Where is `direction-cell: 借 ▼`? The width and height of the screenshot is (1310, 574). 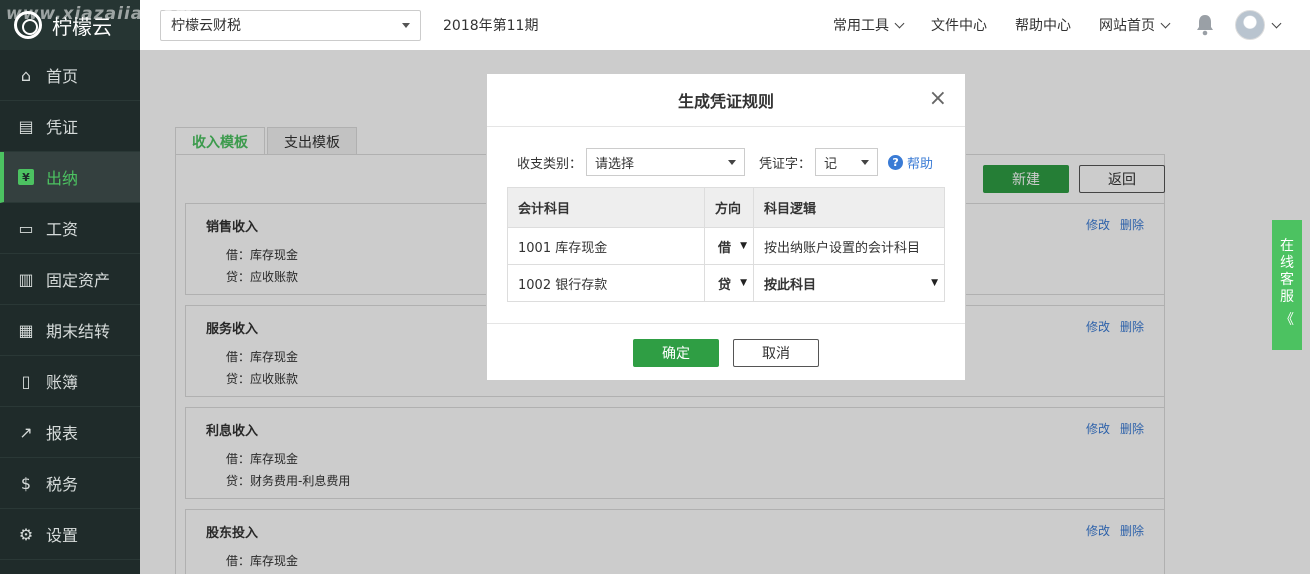 direction-cell: 借 ▼ is located at coordinates (729, 246).